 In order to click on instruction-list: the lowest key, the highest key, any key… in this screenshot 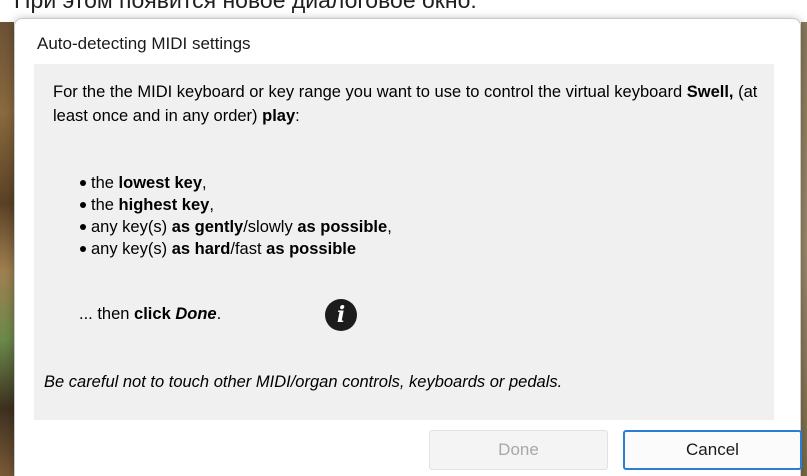, I will do `click(235, 216)`.